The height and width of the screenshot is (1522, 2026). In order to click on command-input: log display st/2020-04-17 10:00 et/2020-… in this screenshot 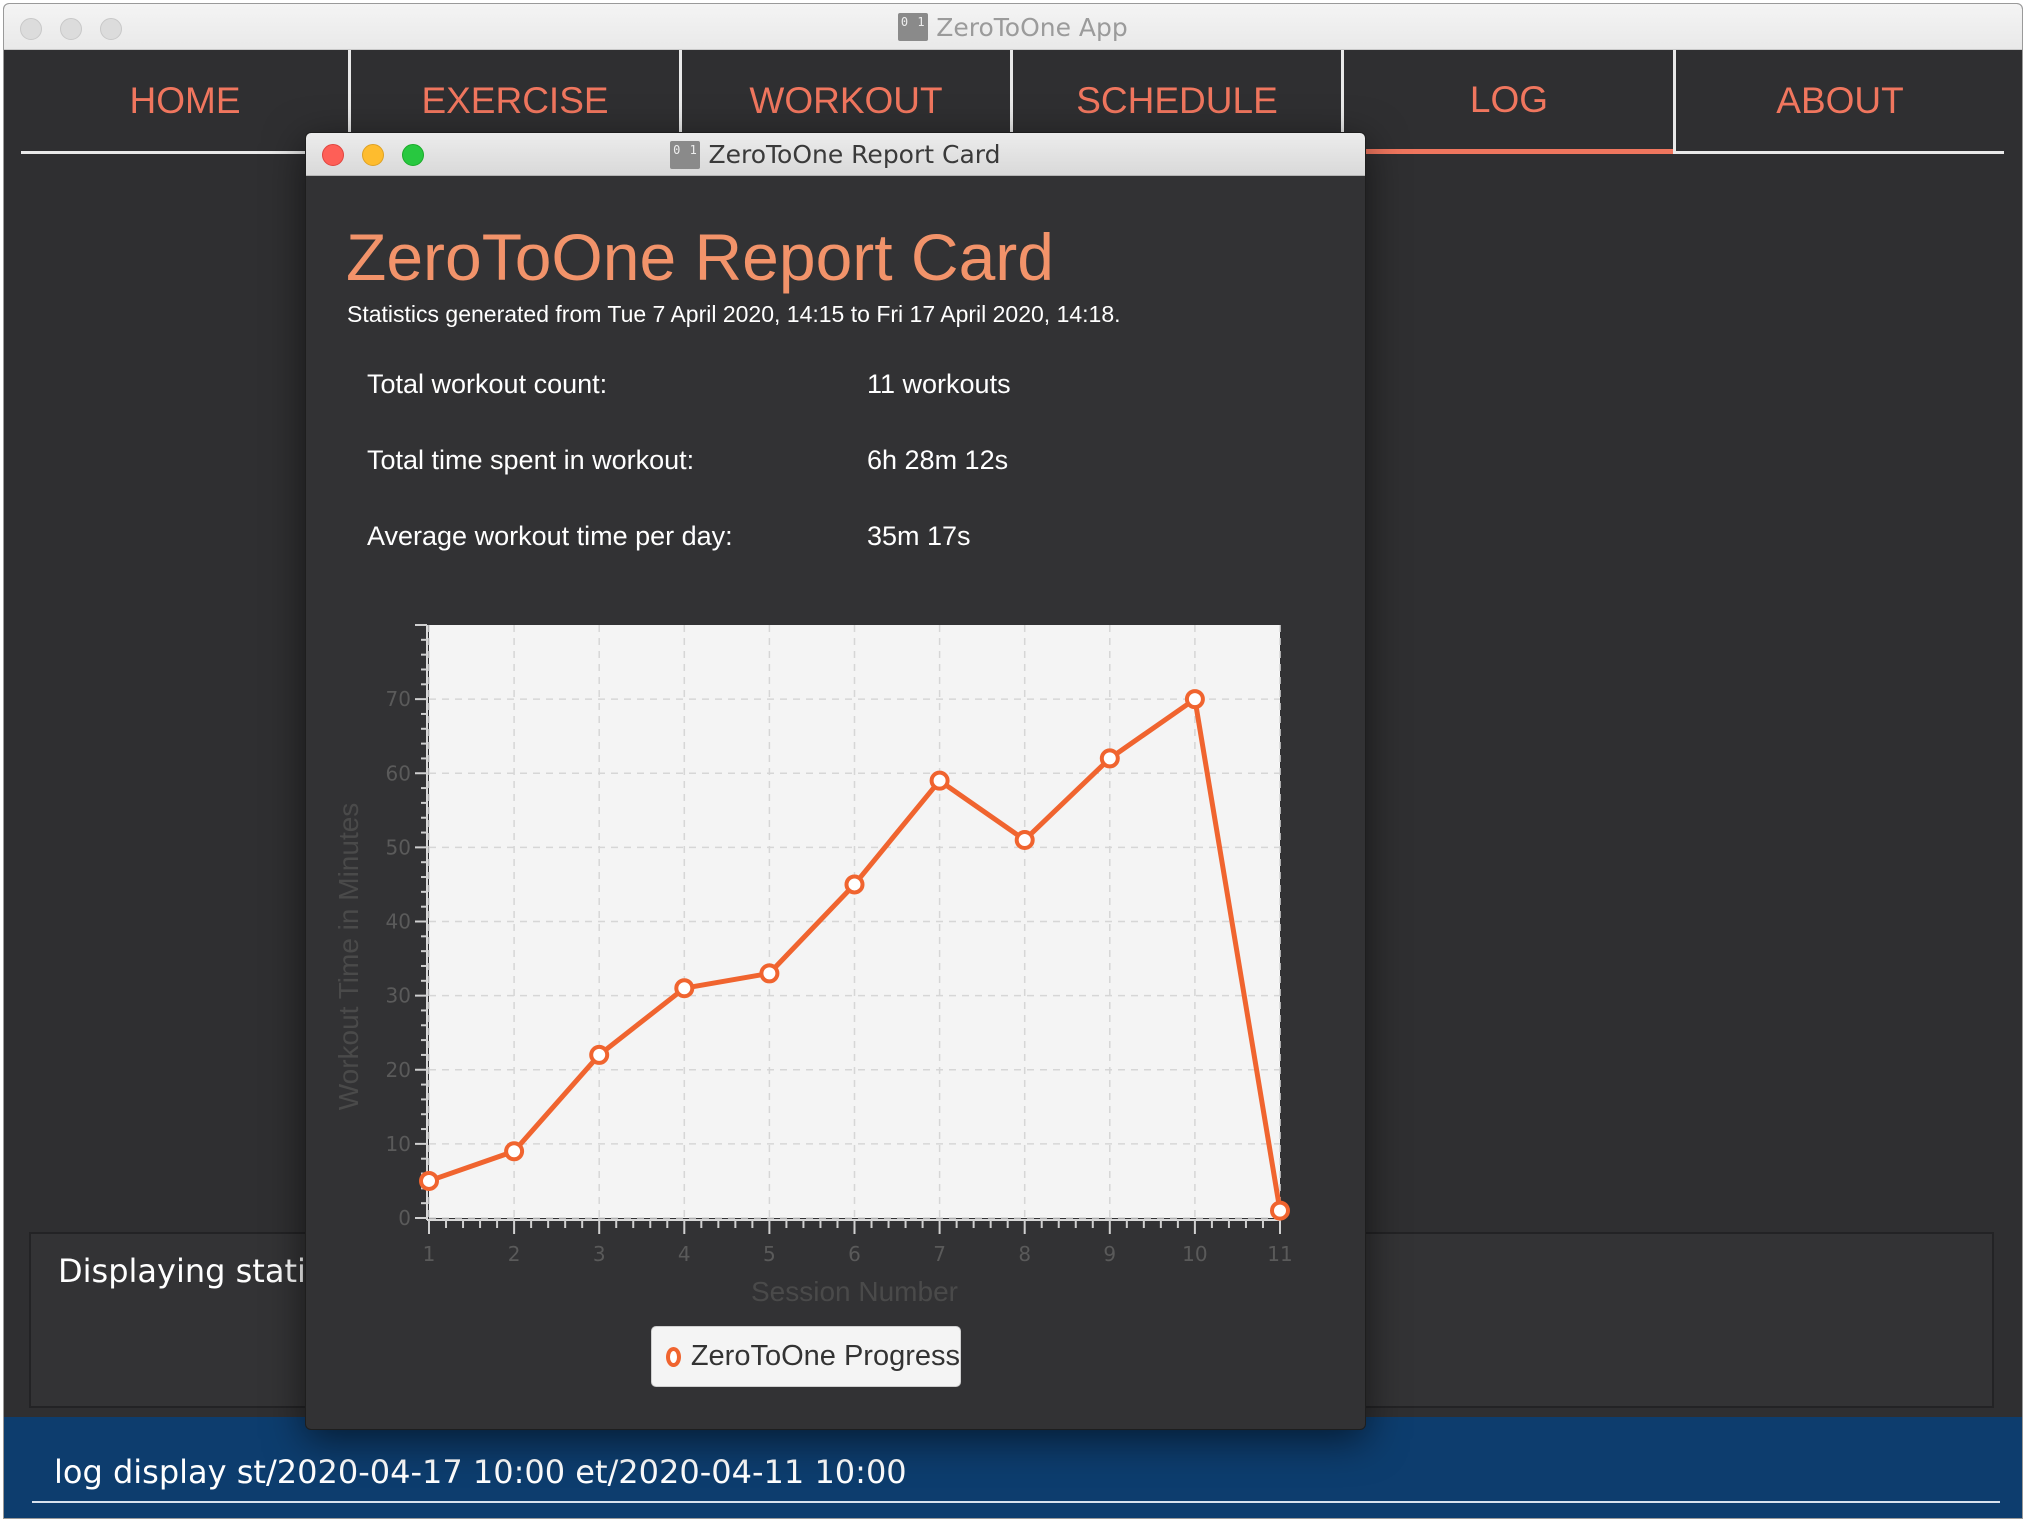, I will do `click(480, 1472)`.